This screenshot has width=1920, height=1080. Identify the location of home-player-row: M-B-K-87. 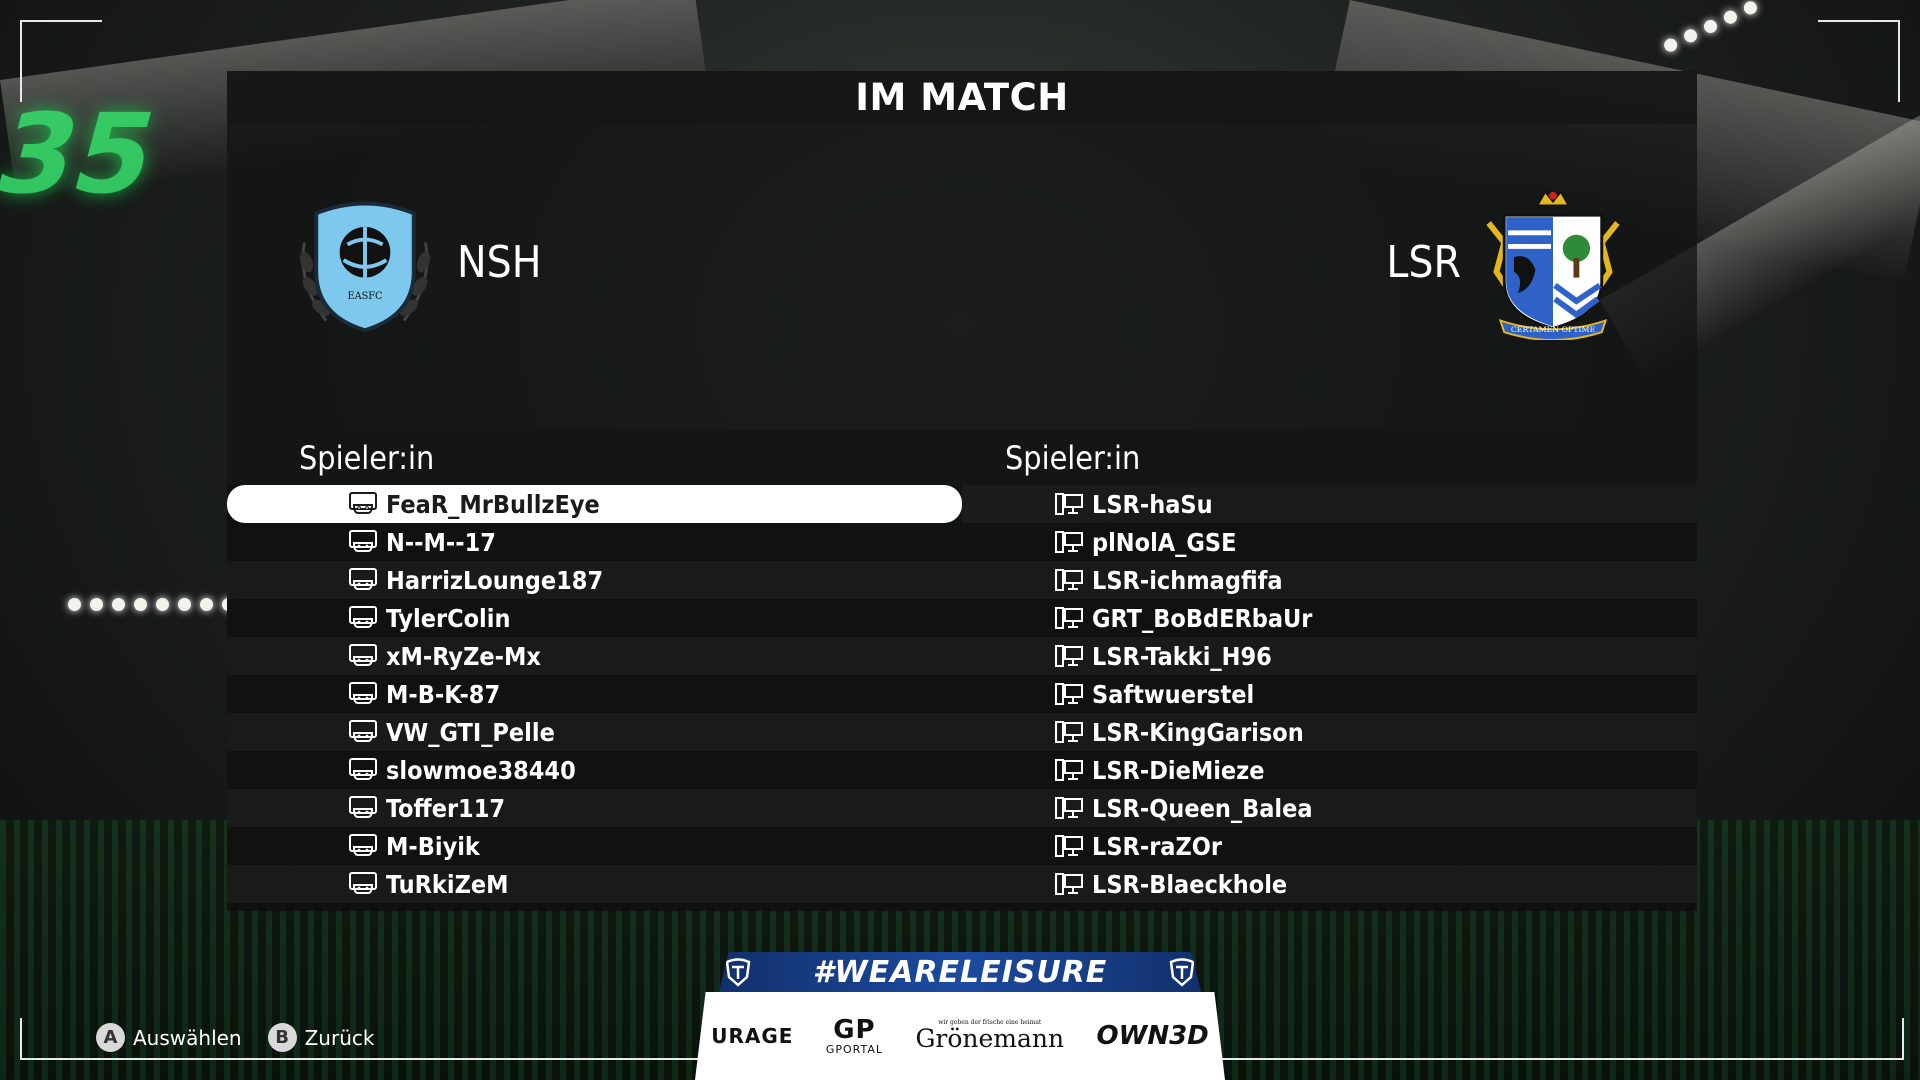
(594, 694).